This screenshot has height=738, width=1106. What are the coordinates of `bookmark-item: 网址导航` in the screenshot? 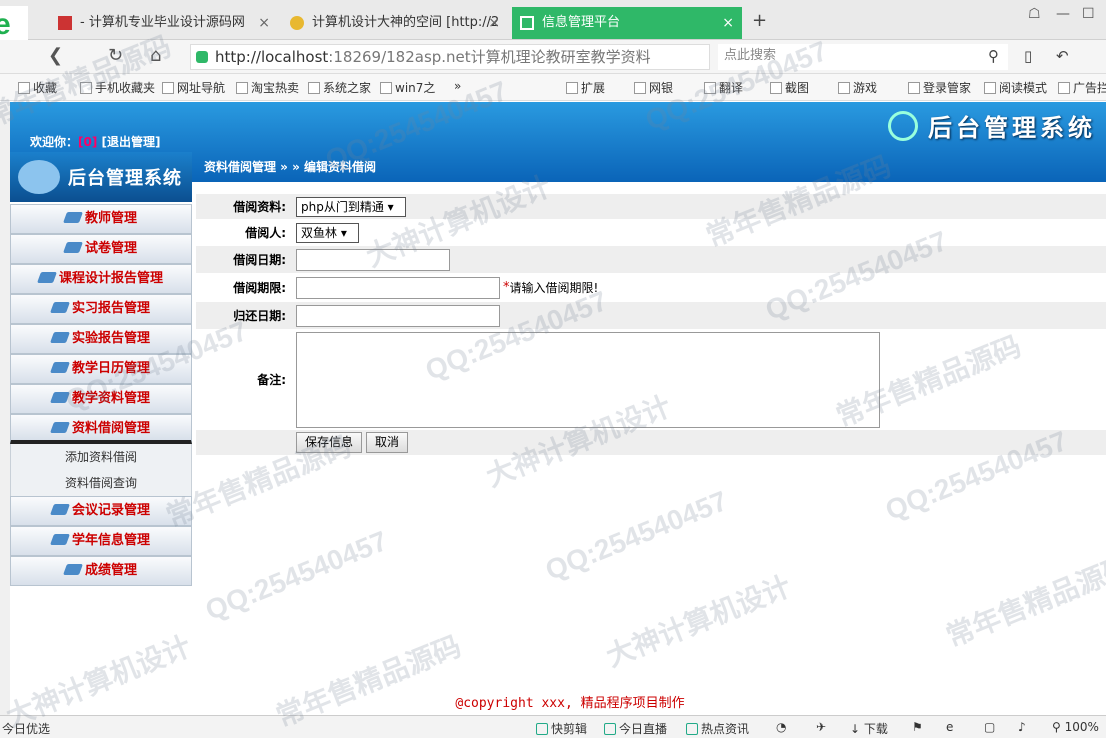 It's located at (193, 87).